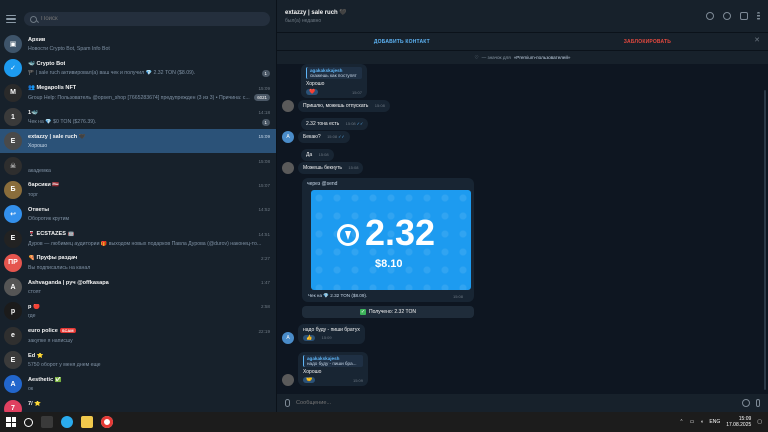 The height and width of the screenshot is (432, 768). I want to click on message-text: Пришлю, можешь отпускать, so click(336, 106).